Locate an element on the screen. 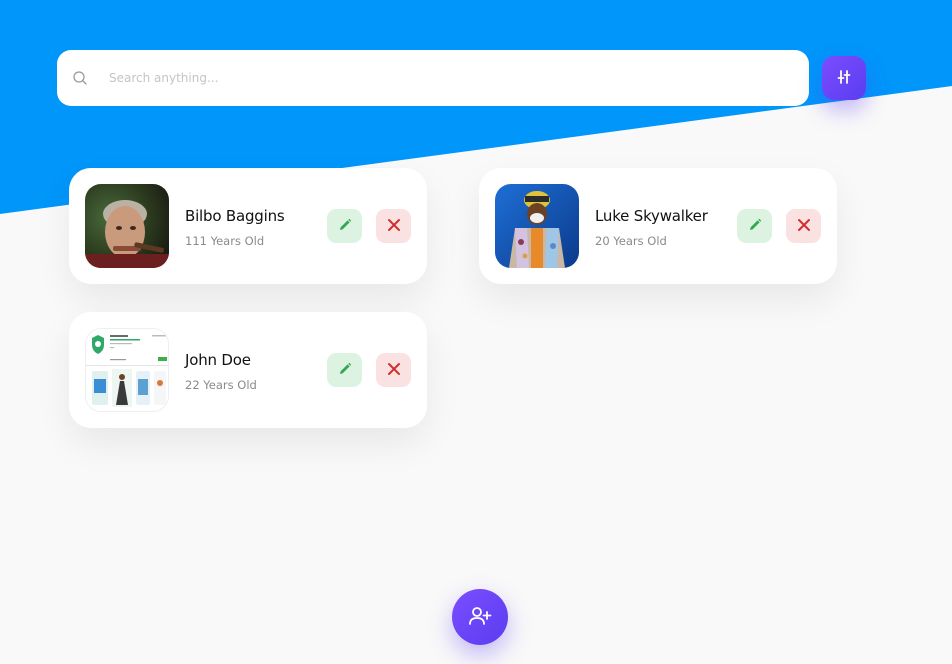 Image resolution: width=952 pixels, height=664 pixels. user-card: John Doe 22 Years Old is located at coordinates (248, 370).